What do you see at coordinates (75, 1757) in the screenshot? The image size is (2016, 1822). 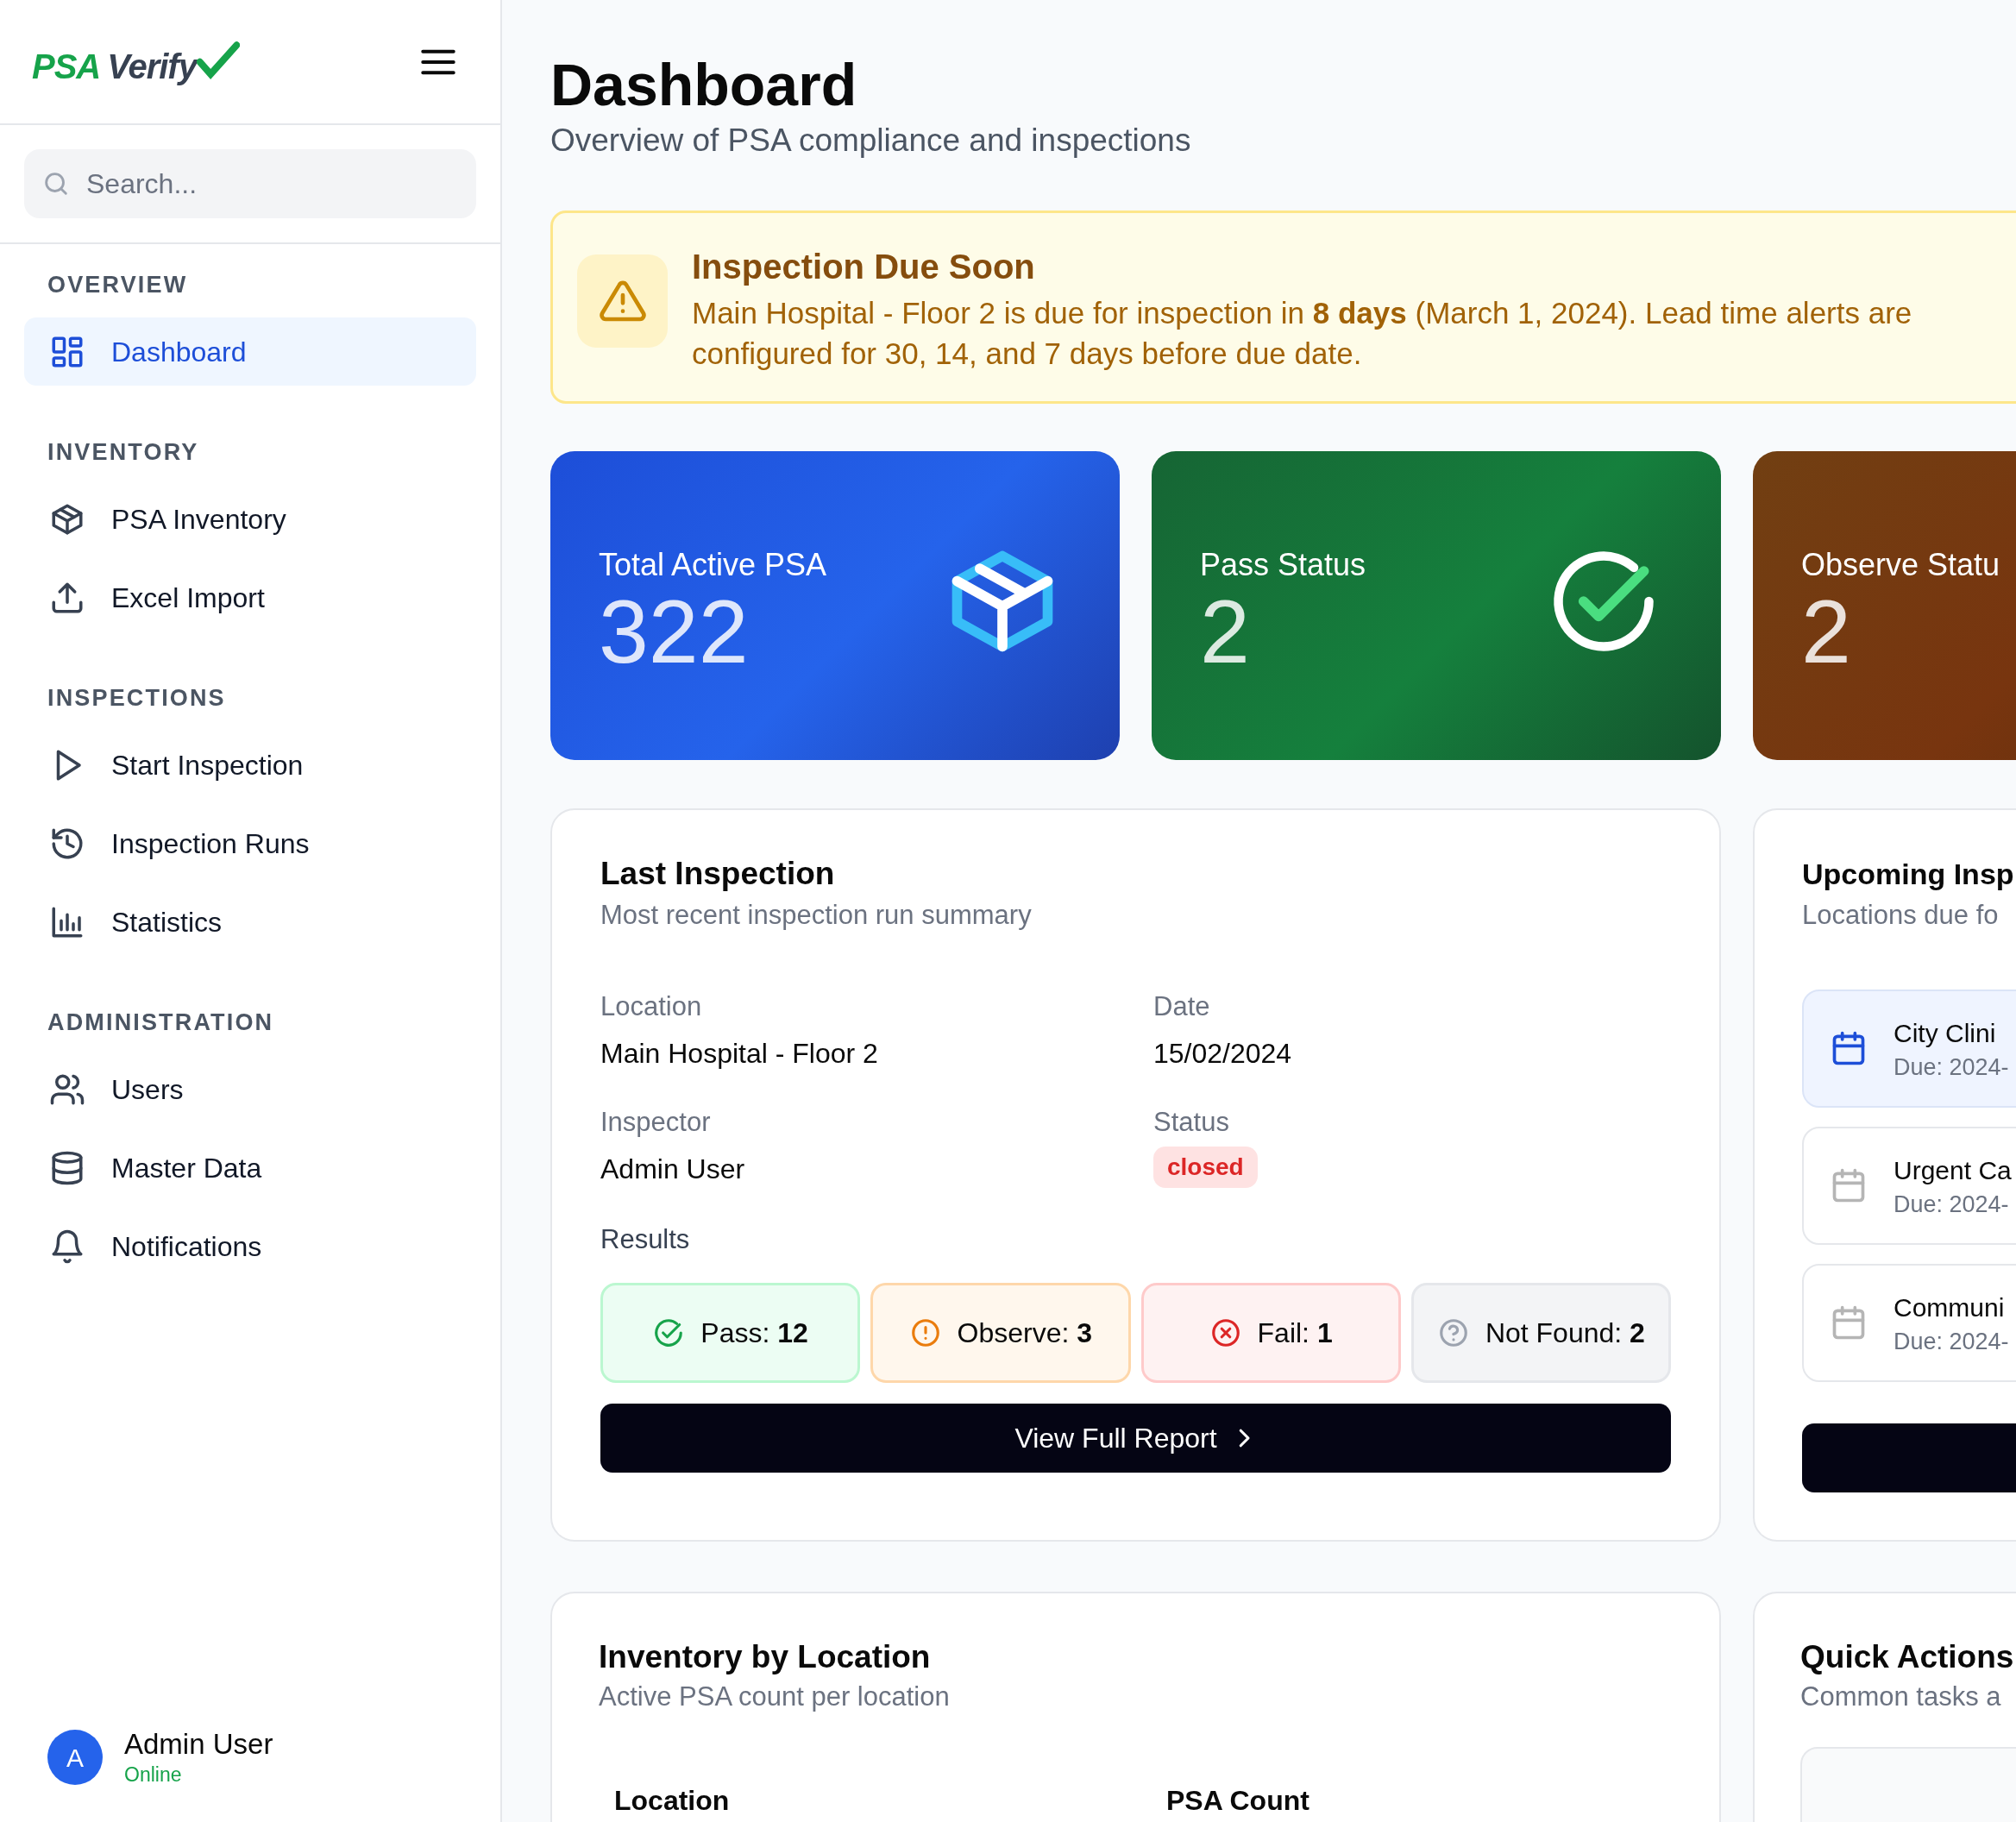 I see `avatar: A` at bounding box center [75, 1757].